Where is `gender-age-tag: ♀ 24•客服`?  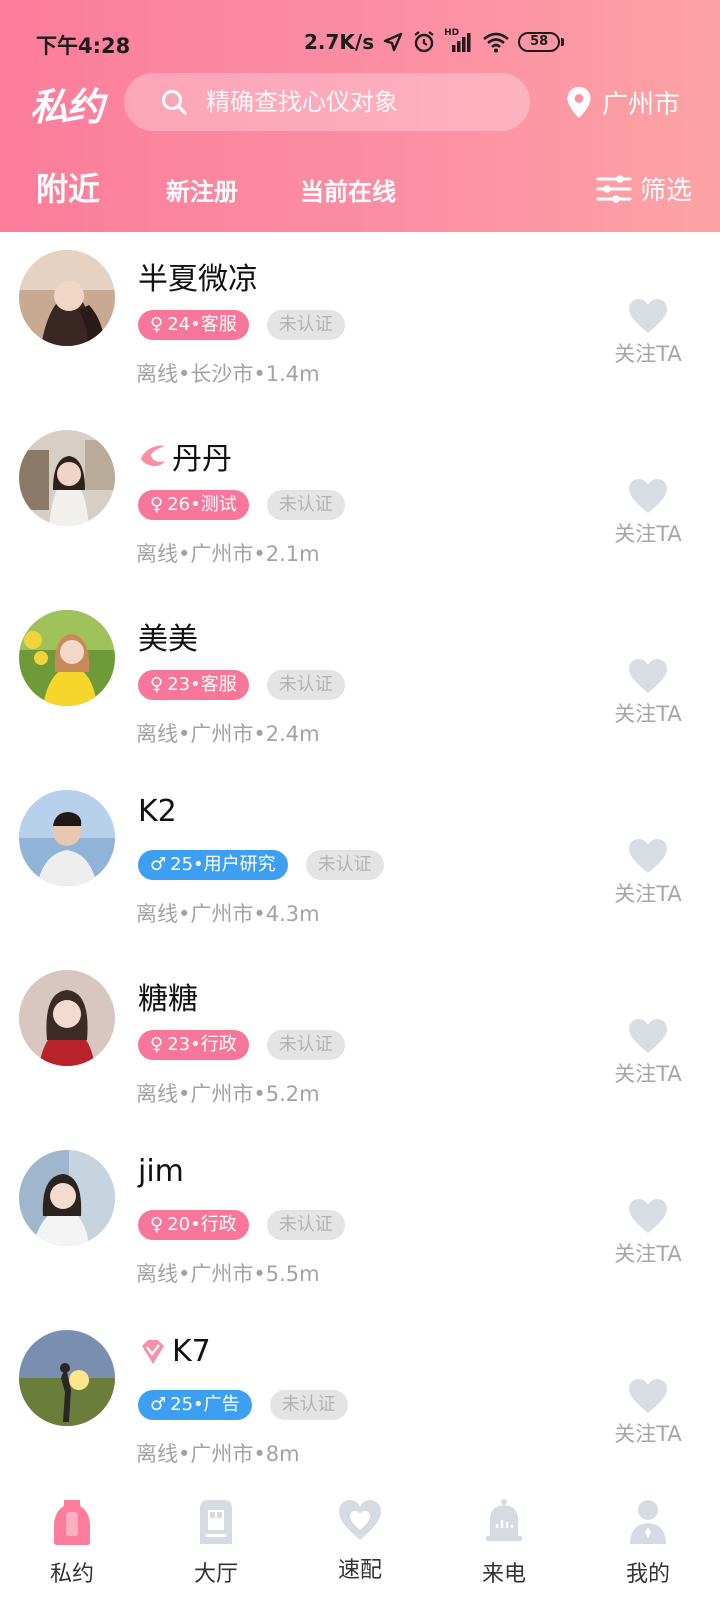 gender-age-tag: ♀ 24•客服 is located at coordinates (193, 325).